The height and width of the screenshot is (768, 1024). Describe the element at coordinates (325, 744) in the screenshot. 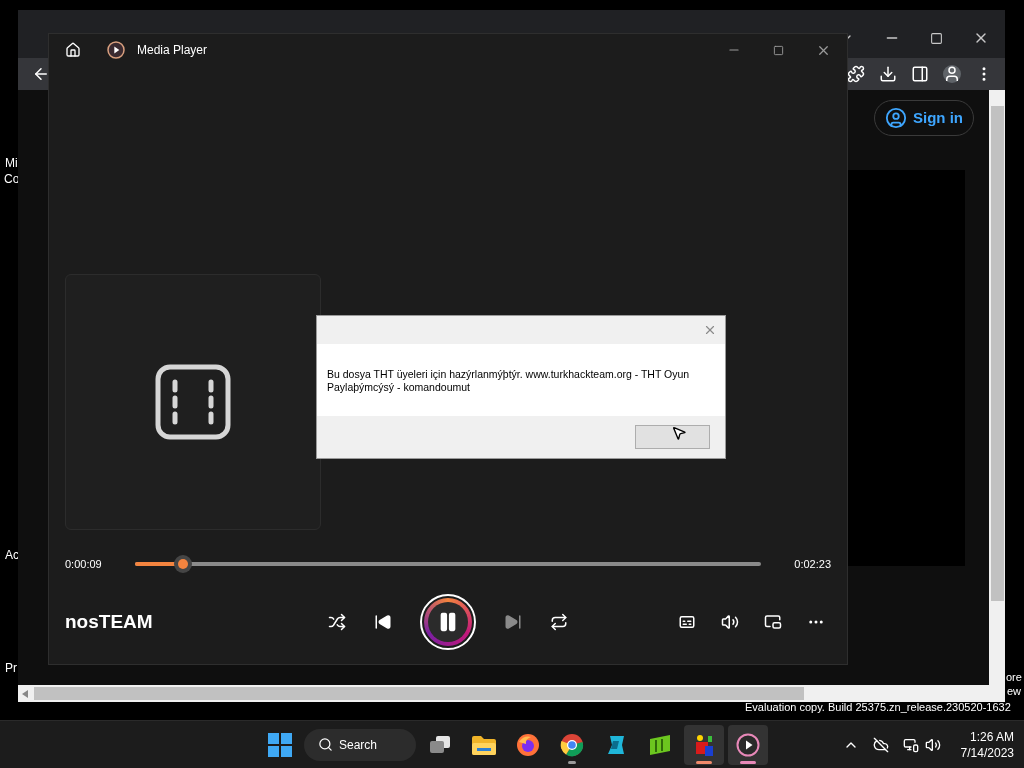

I see `search-icon` at that location.